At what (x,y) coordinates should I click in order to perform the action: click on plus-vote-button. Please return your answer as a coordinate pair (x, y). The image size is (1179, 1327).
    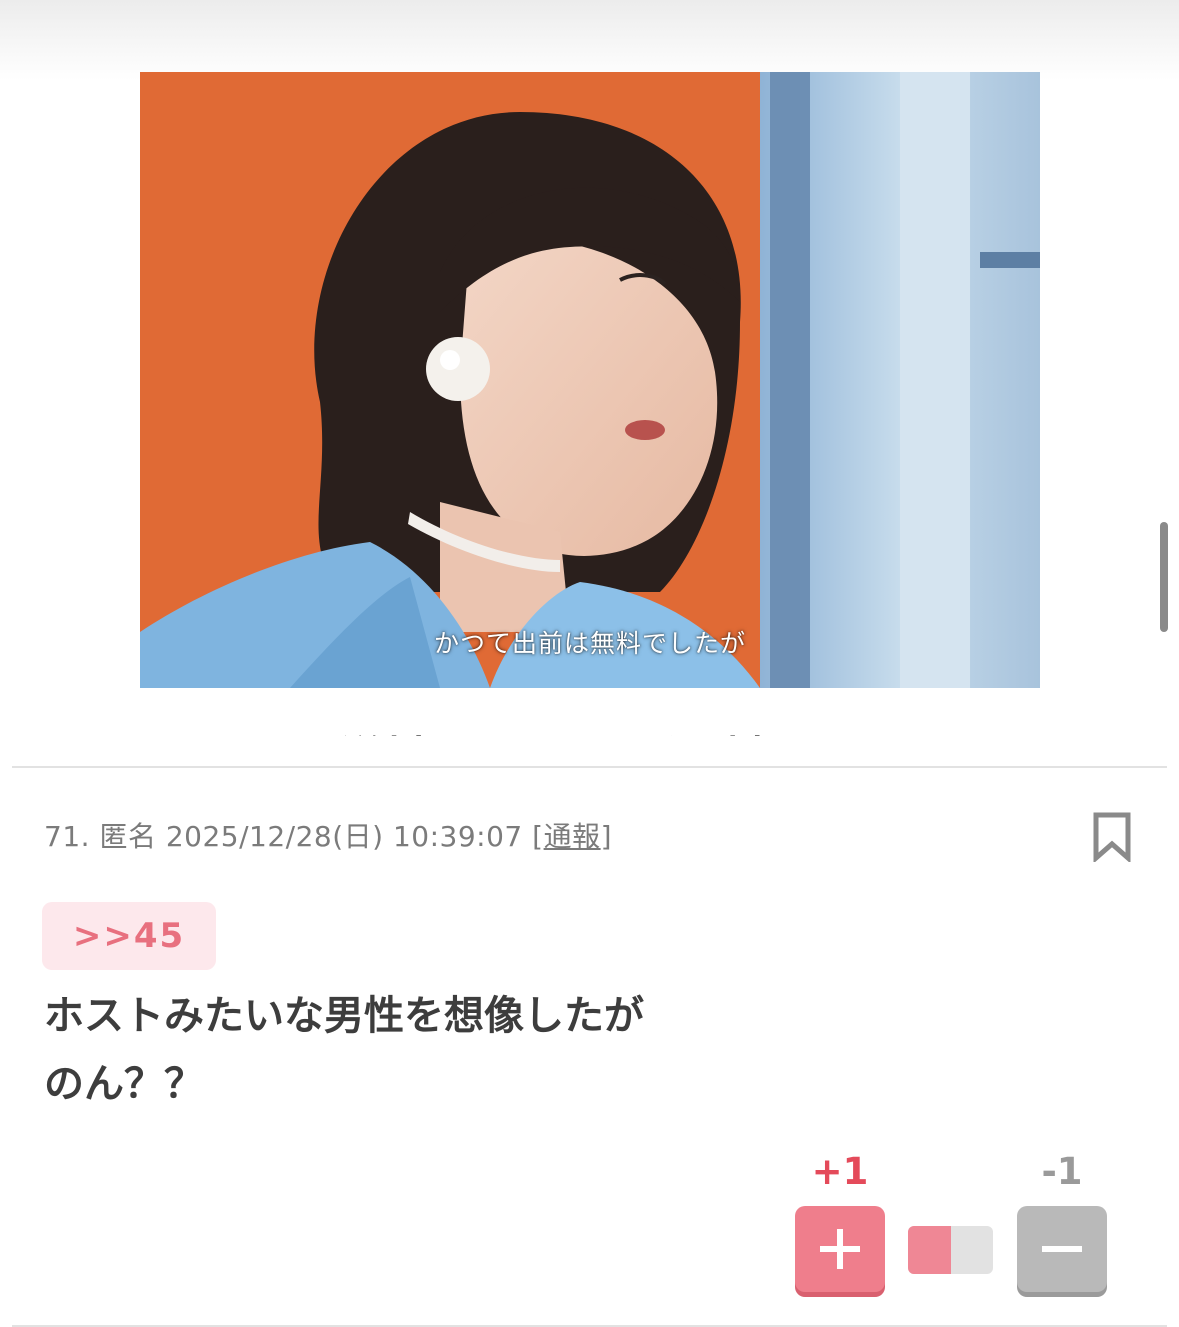
    Looking at the image, I should click on (840, 1249).